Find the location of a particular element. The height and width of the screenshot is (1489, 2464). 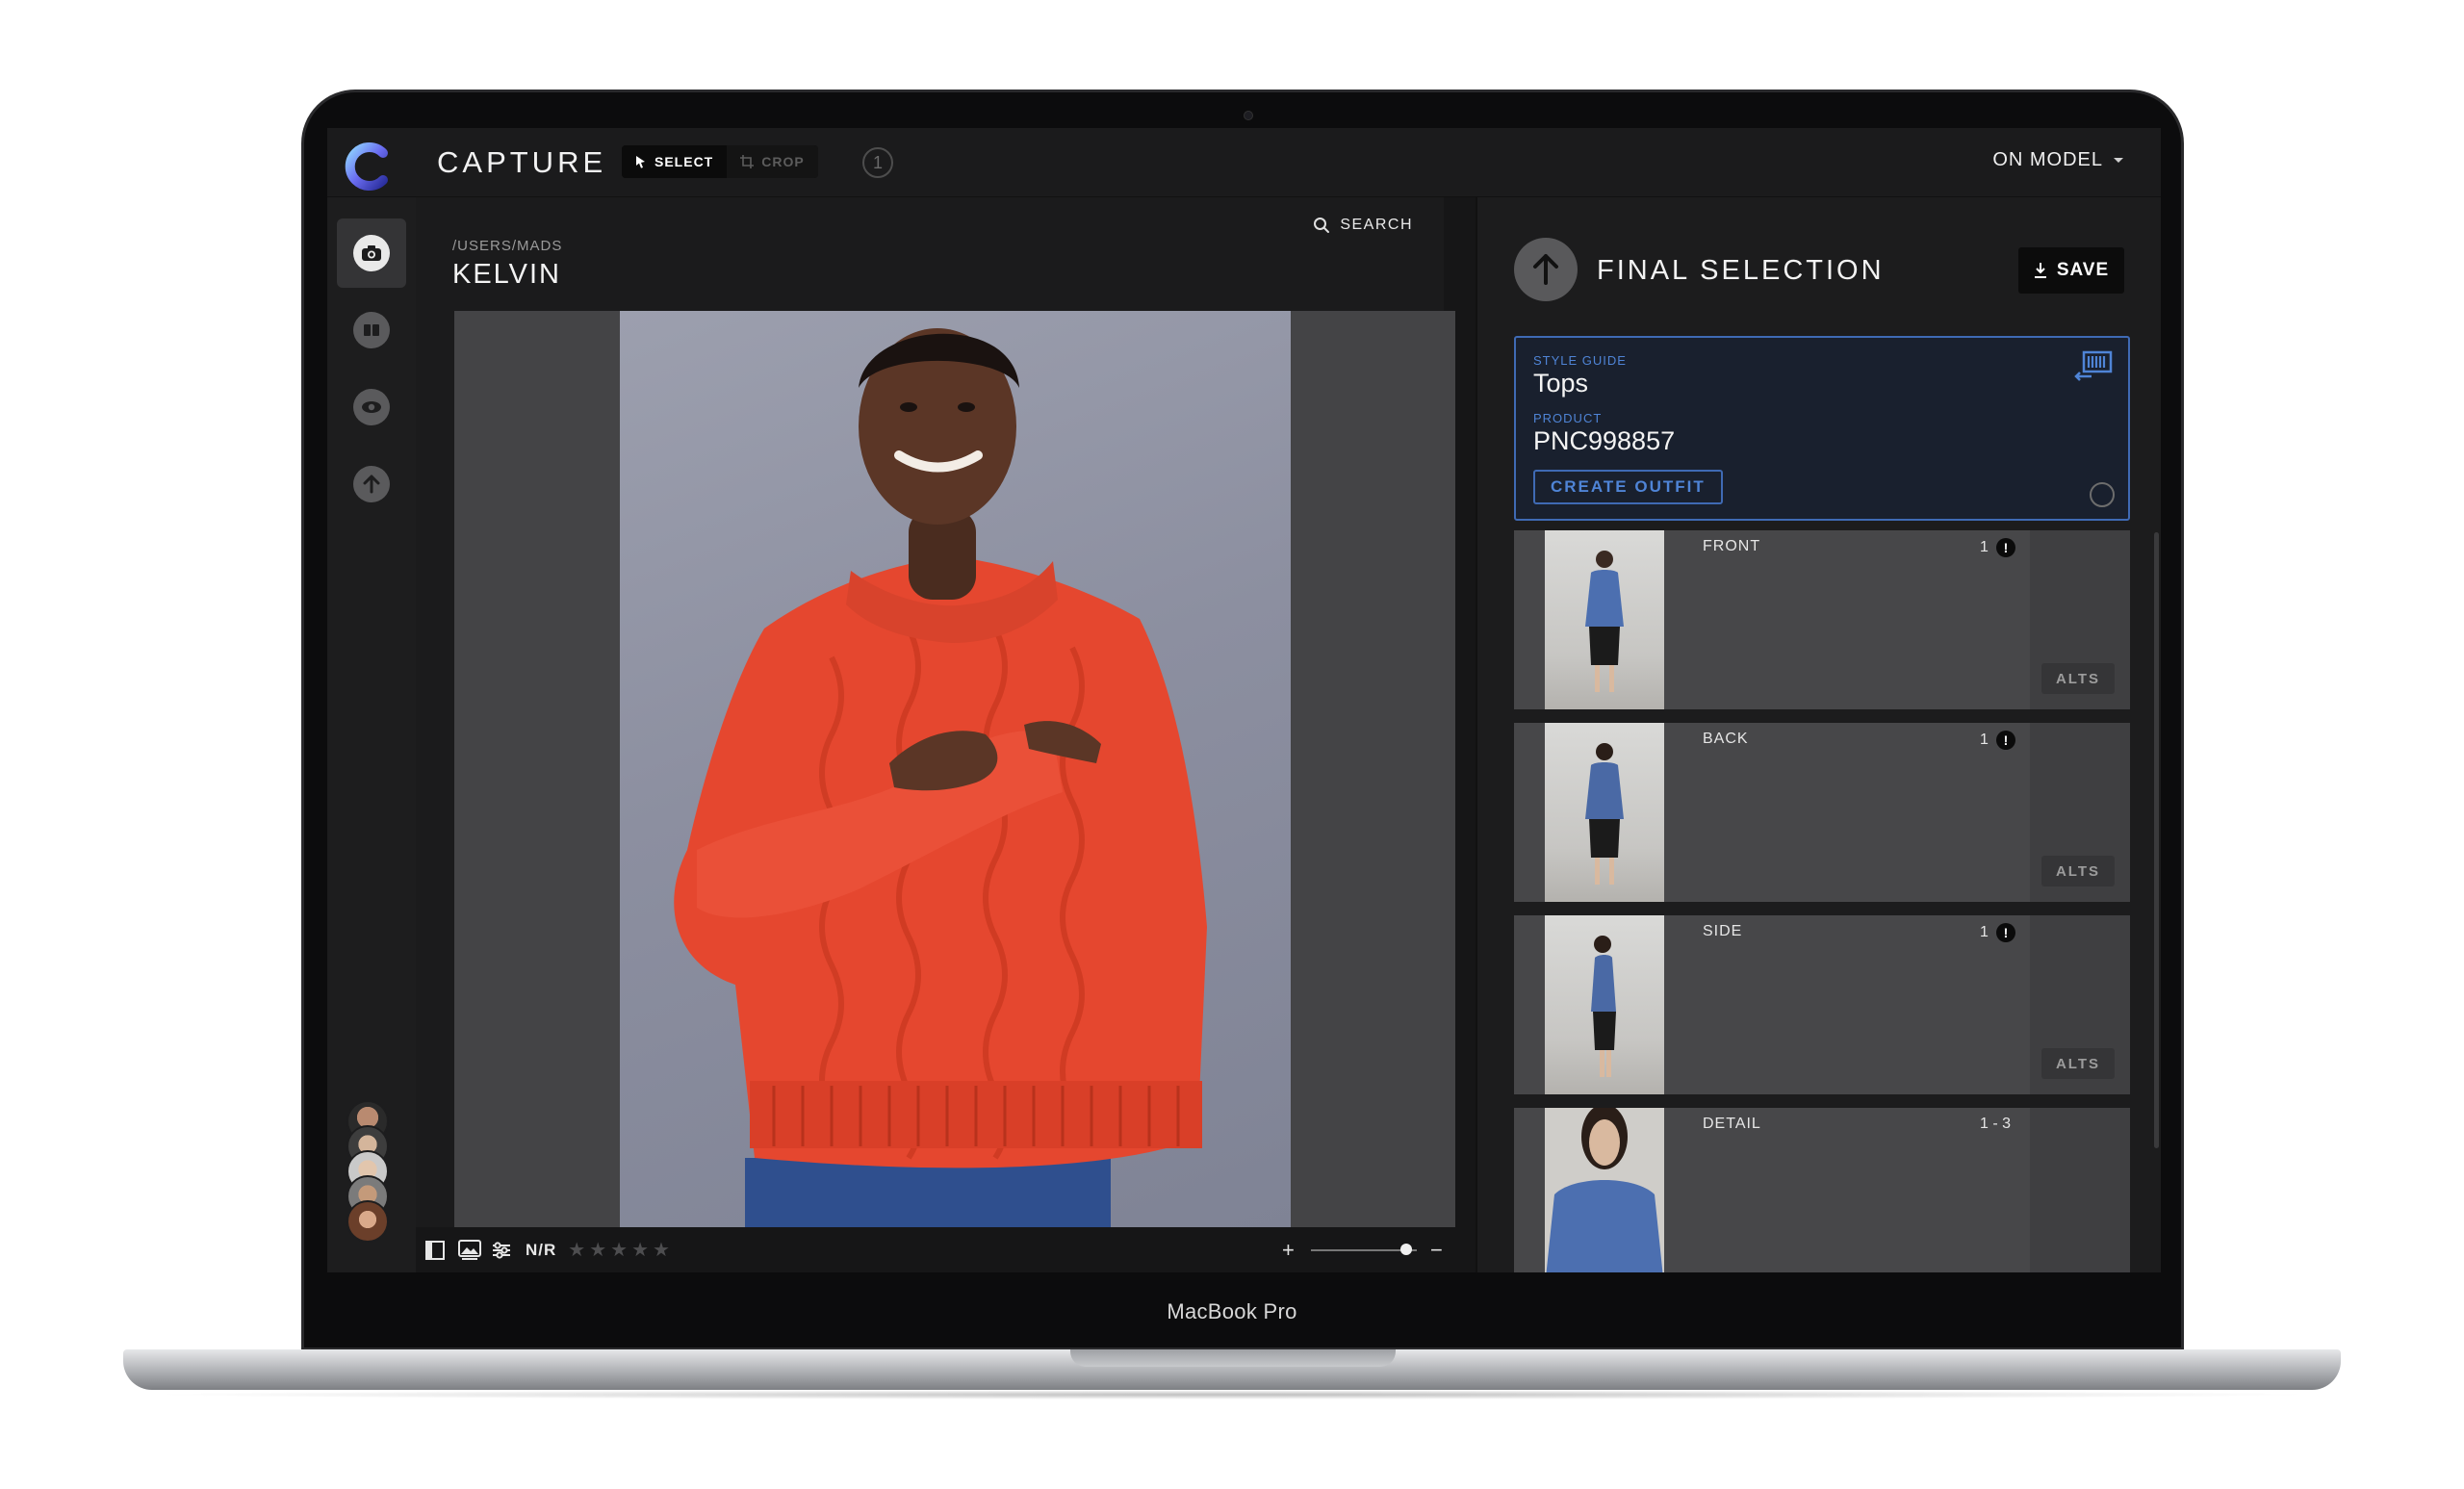

zoom-in-button: + is located at coordinates (1288, 1250).